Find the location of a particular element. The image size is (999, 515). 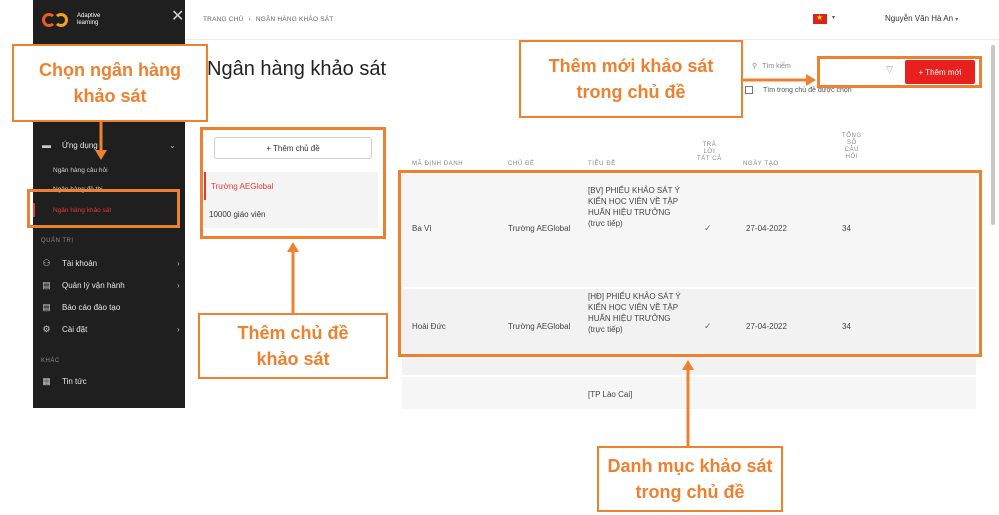

breadcrumb: TRANG CHỦ › NGÂN HÀNG KHẢO SÁT is located at coordinates (268, 19).